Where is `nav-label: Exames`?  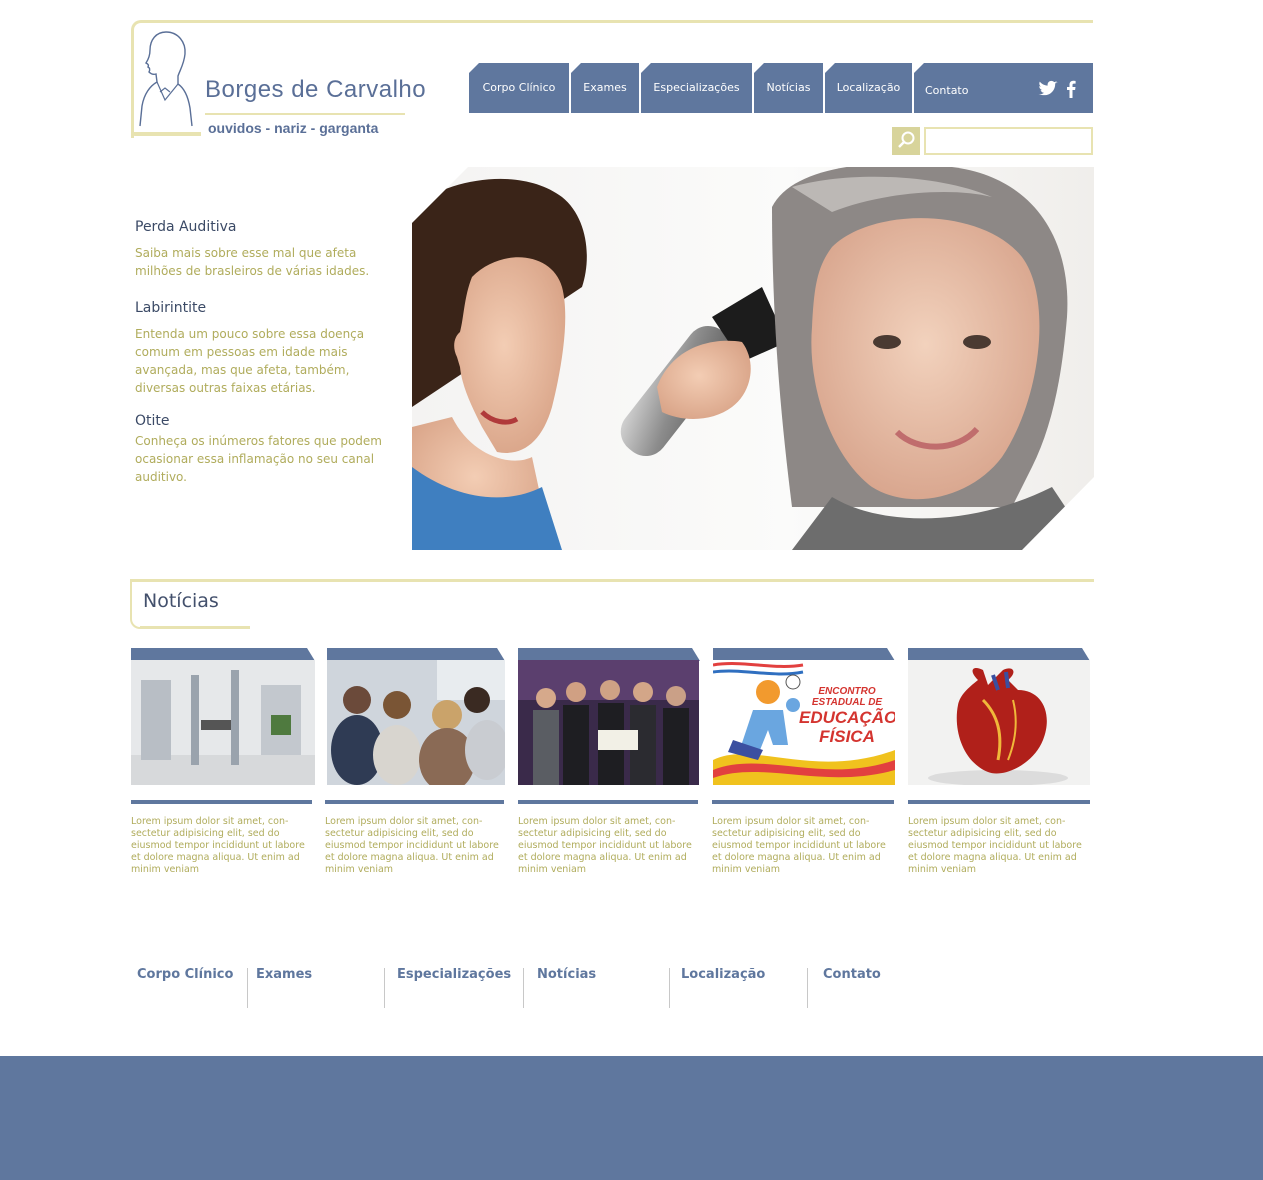
nav-label: Exames is located at coordinates (605, 87).